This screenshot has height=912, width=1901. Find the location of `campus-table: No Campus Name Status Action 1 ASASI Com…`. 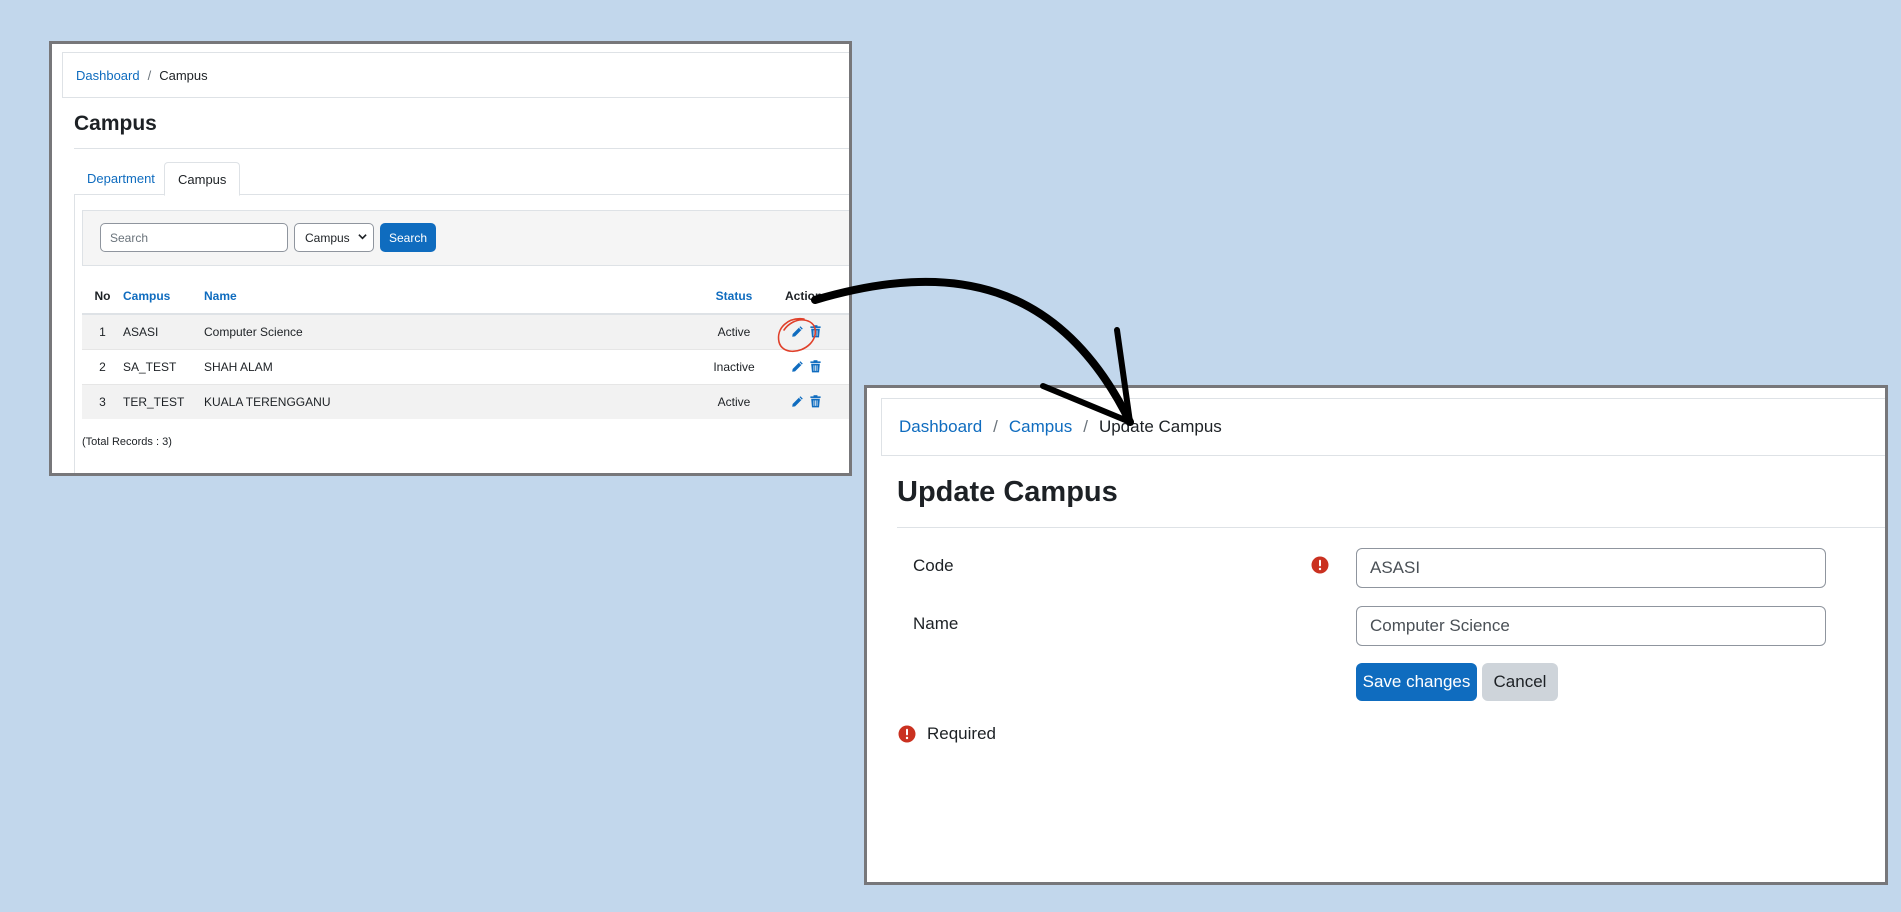

campus-table: No Campus Name Status Action 1 ASASI Com… is located at coordinates (465, 349).